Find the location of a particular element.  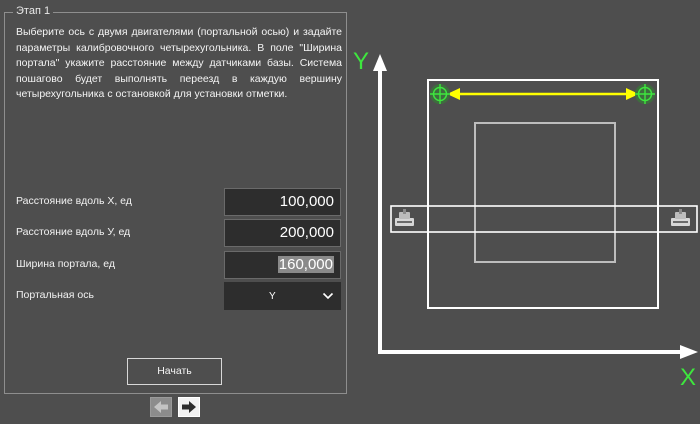

arrow-left-icon is located at coordinates (161, 407).